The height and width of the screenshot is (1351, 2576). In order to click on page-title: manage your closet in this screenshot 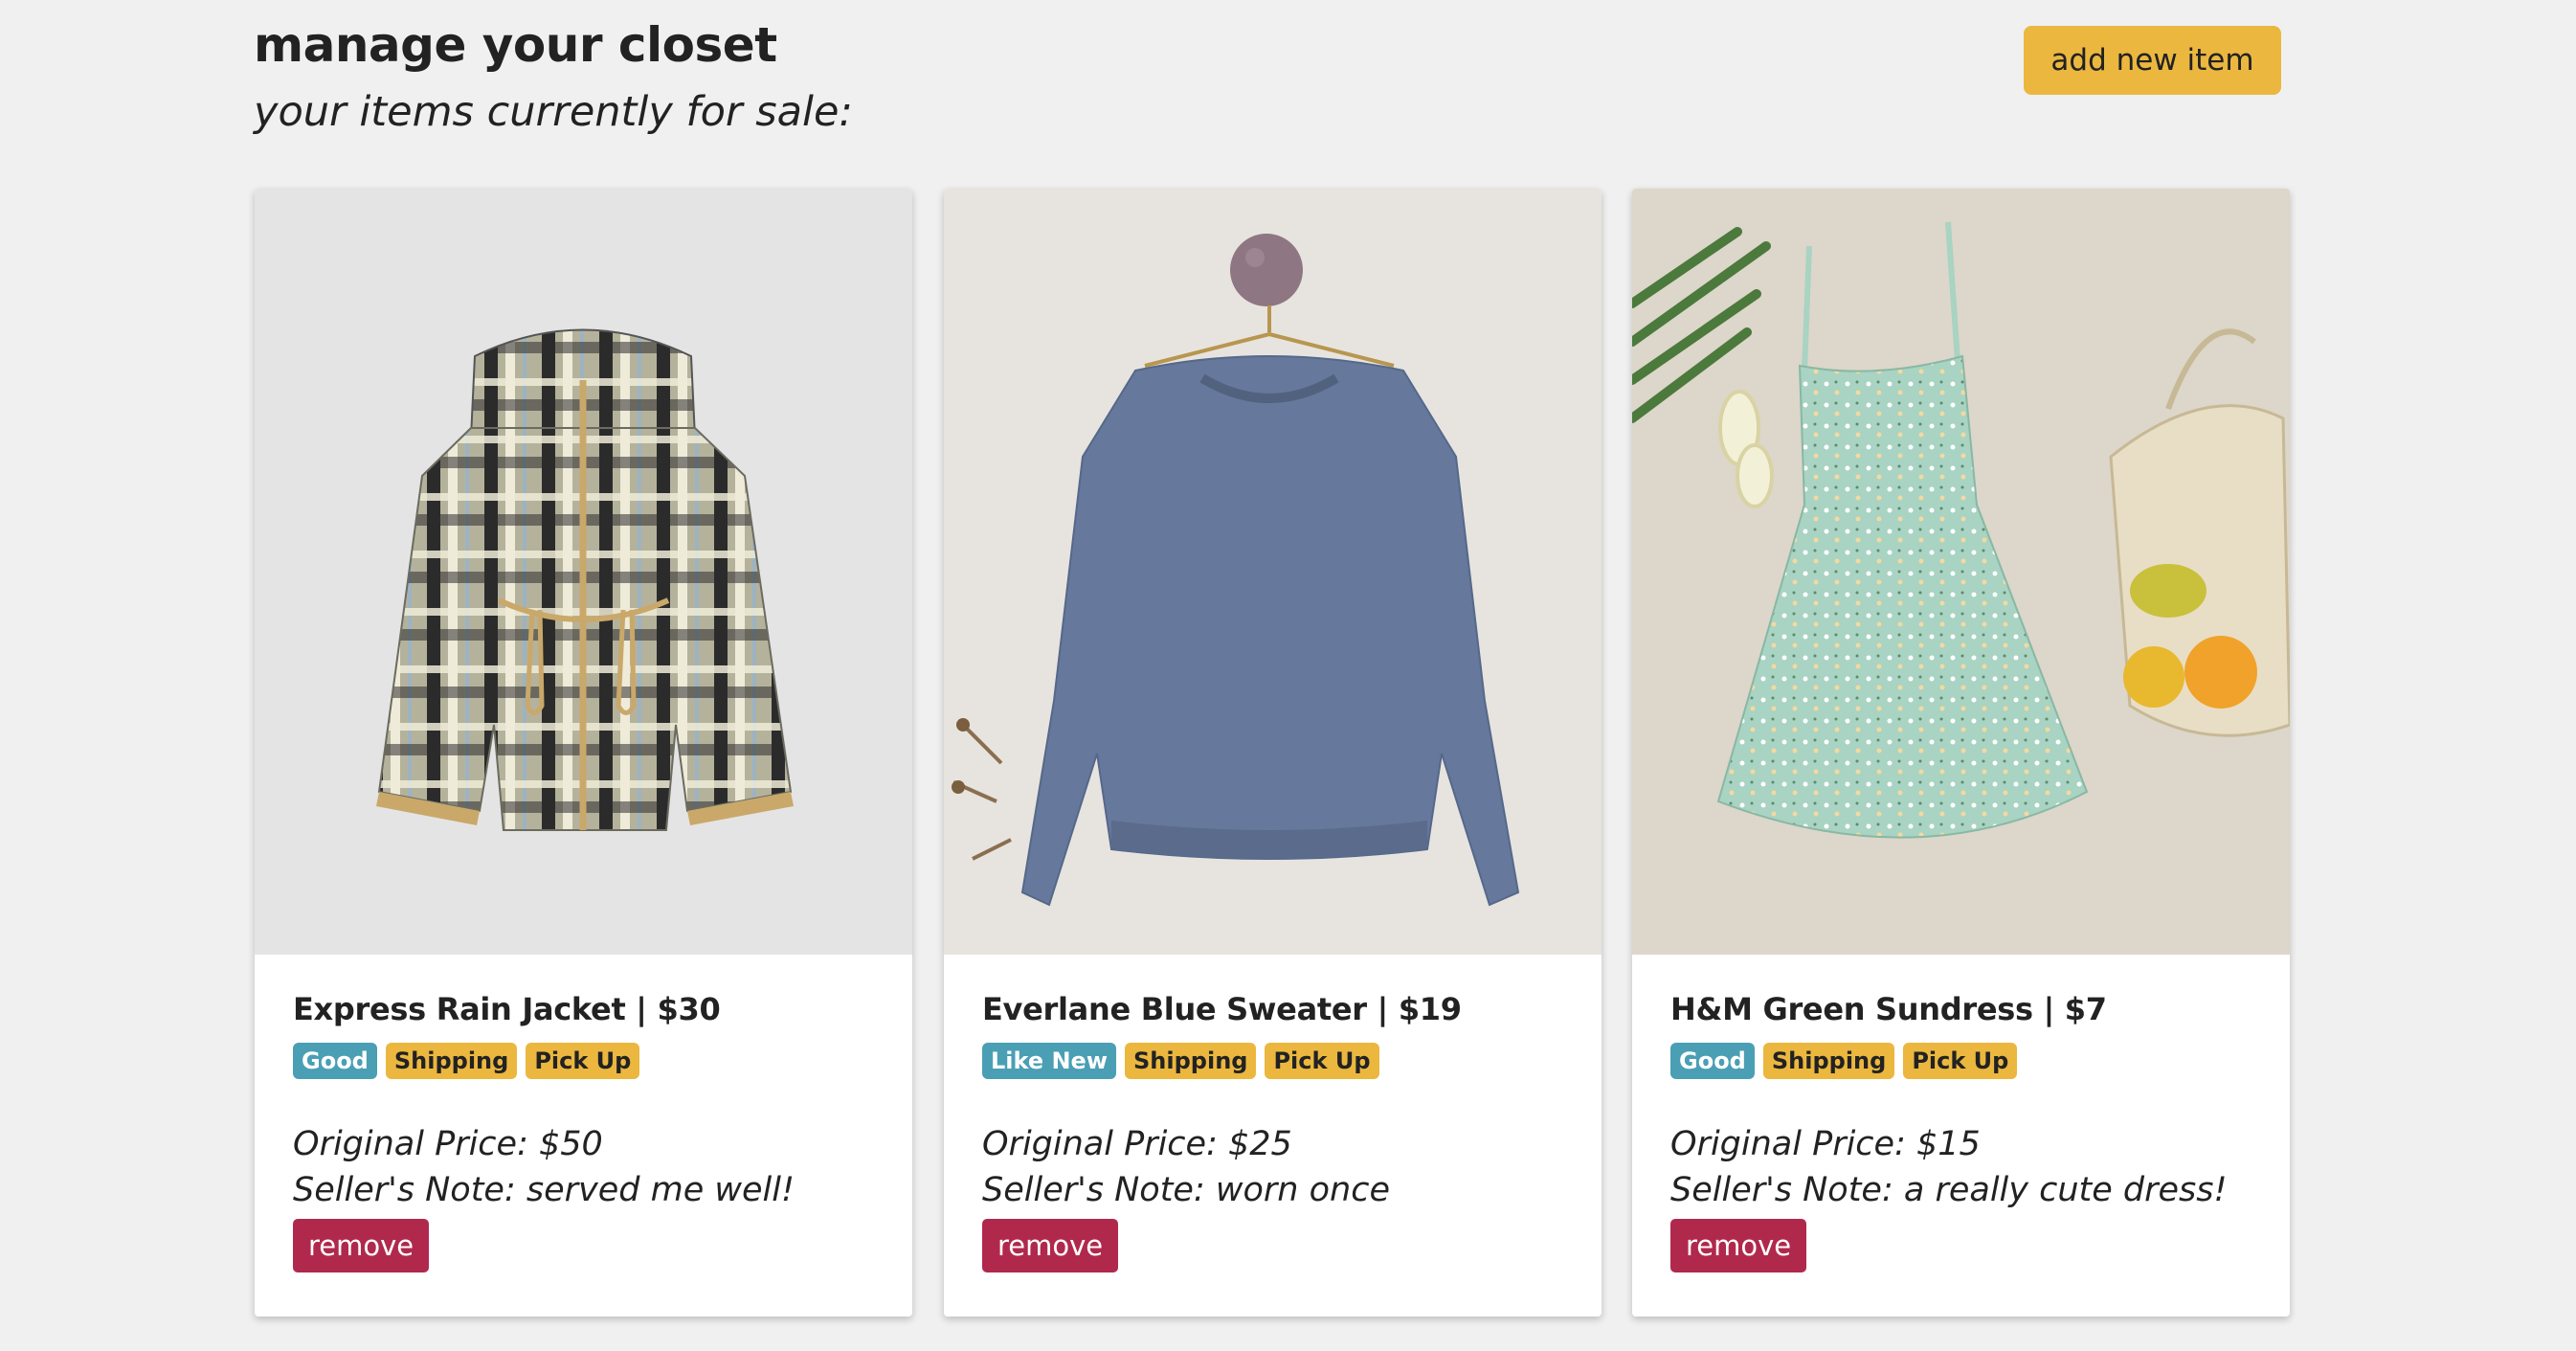, I will do `click(515, 45)`.